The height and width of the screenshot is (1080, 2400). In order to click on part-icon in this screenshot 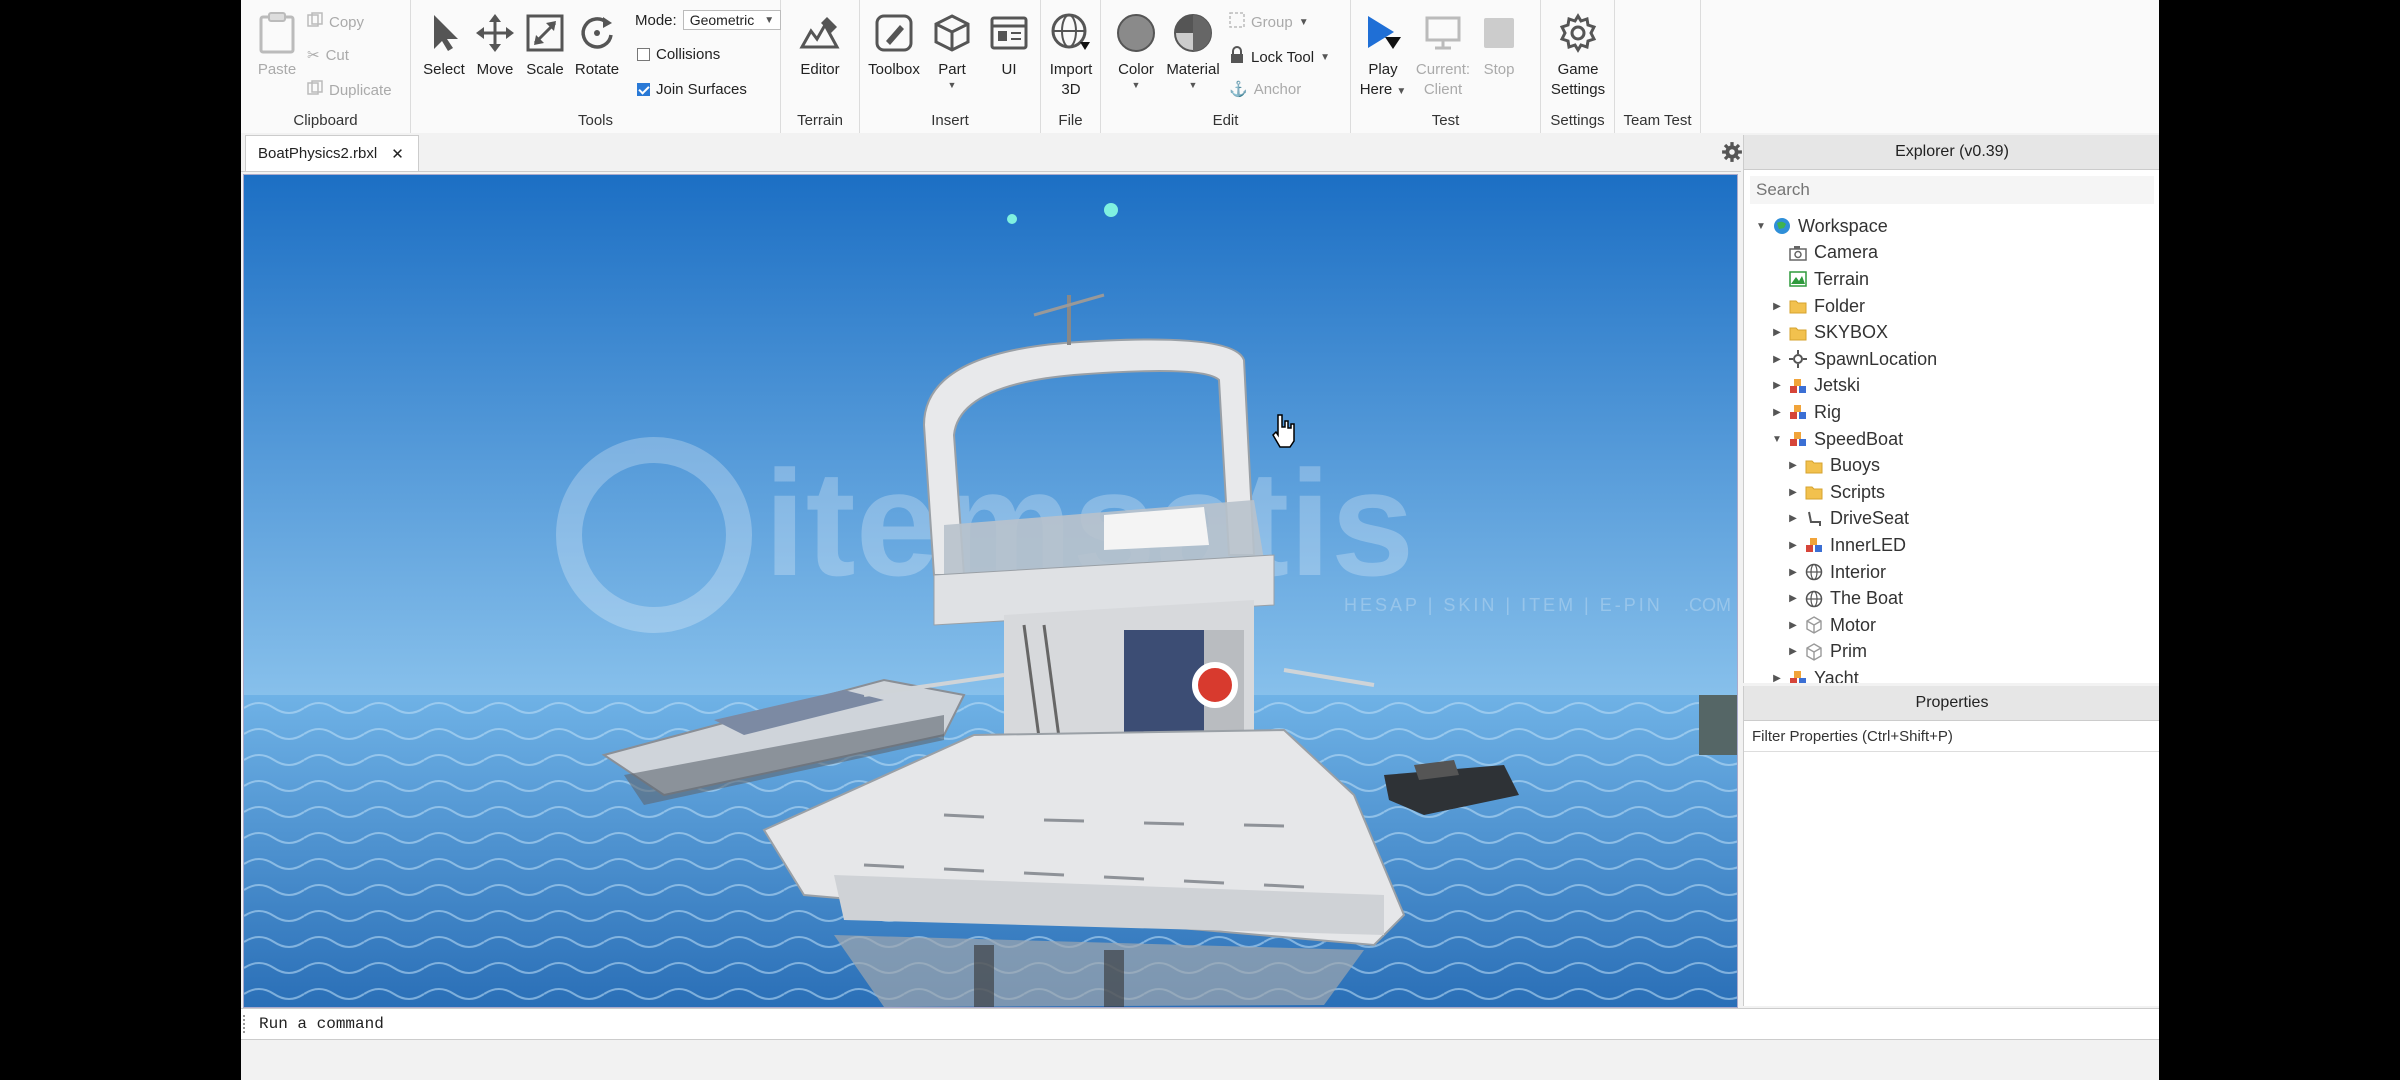, I will do `click(1814, 652)`.